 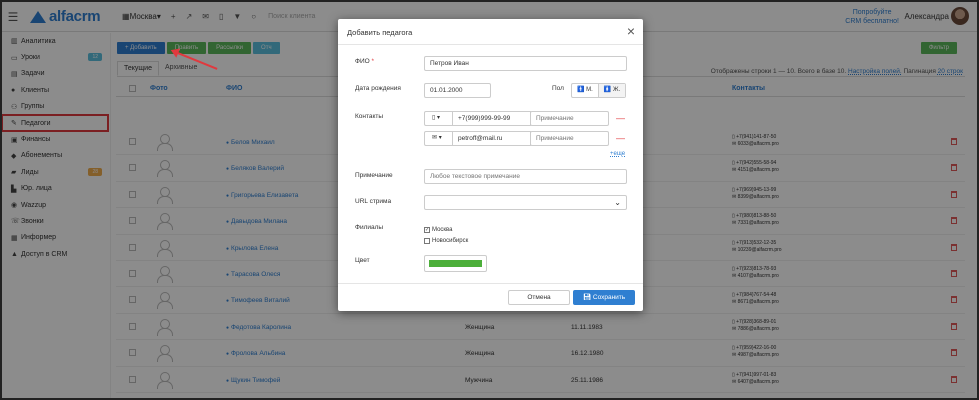 What do you see at coordinates (616, 90) in the screenshot?
I see `gender-female-text: Ж.` at bounding box center [616, 90].